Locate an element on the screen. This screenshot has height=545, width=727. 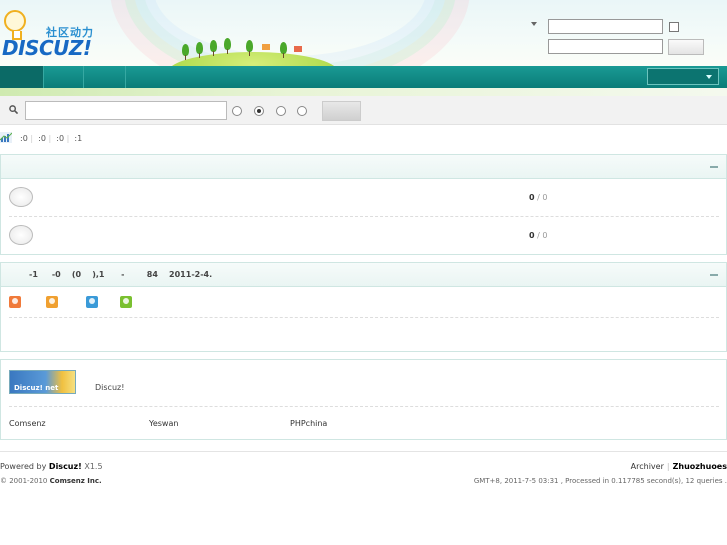
main-nav is located at coordinates (363, 77).